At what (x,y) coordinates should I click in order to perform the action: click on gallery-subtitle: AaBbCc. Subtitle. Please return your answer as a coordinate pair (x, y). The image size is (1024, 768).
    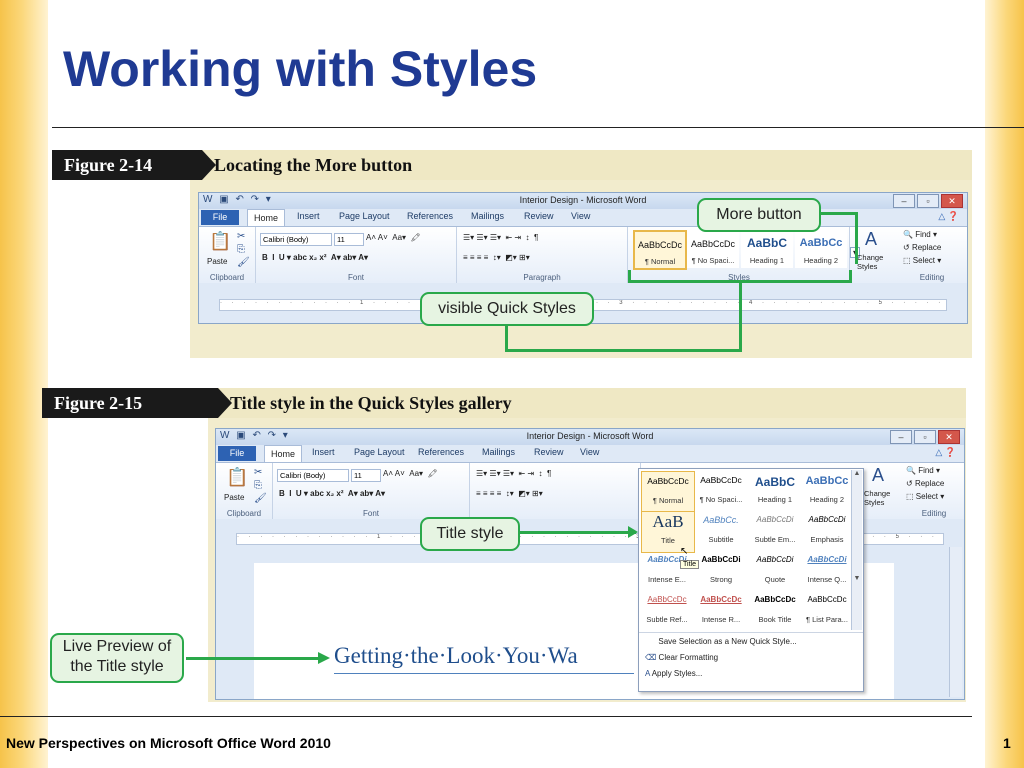
    Looking at the image, I should click on (721, 531).